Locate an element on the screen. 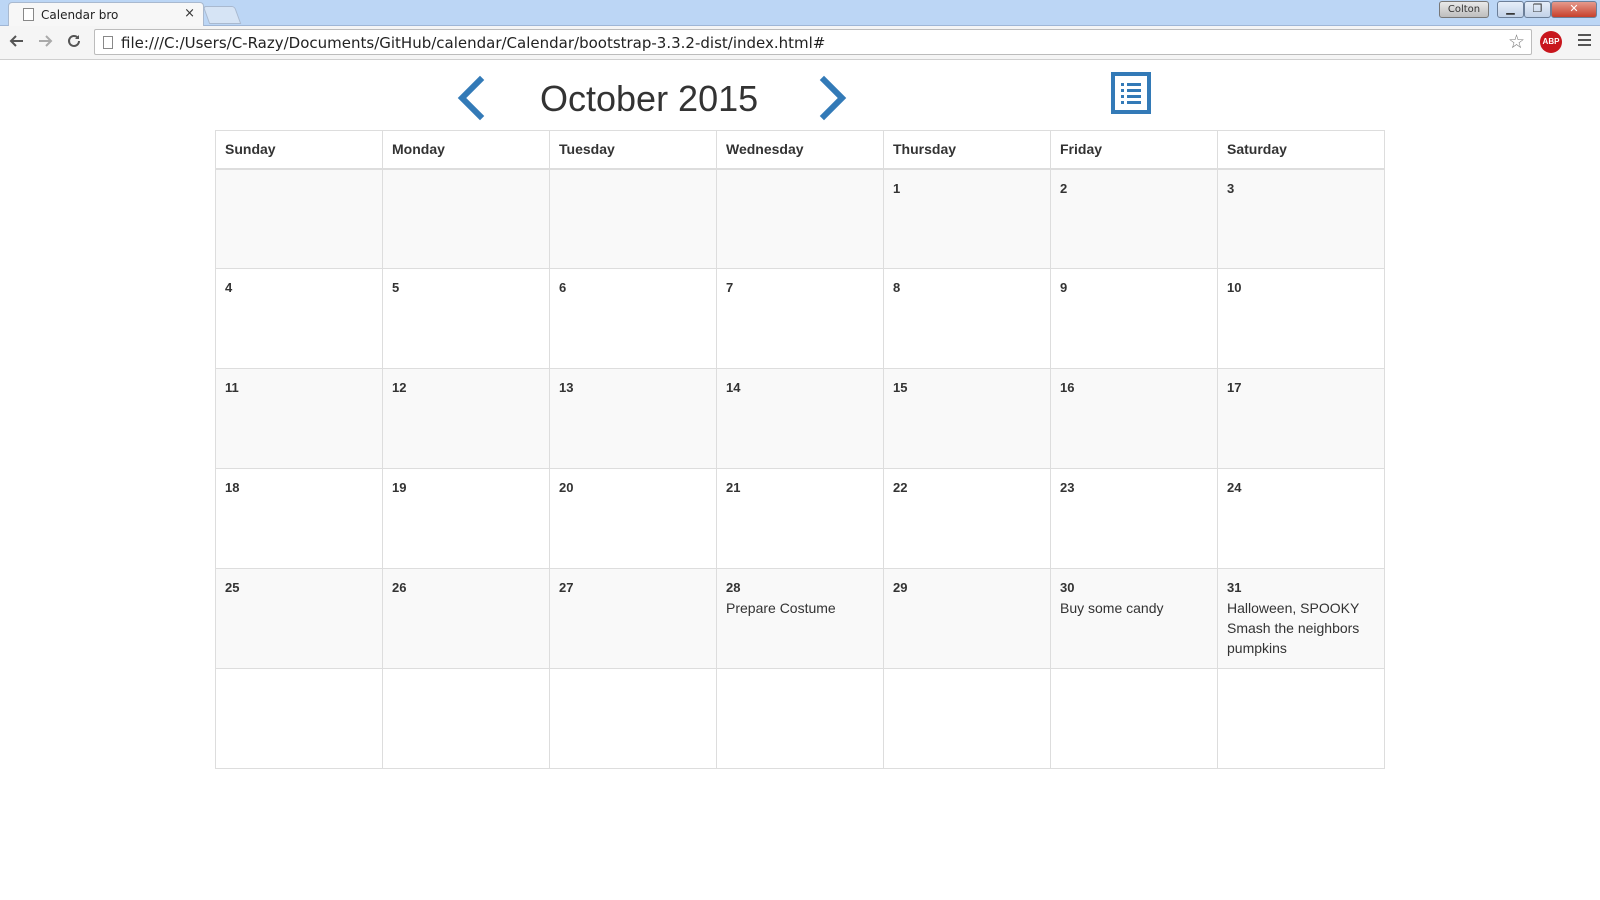 The image size is (1600, 900). day-number: 6 is located at coordinates (563, 287).